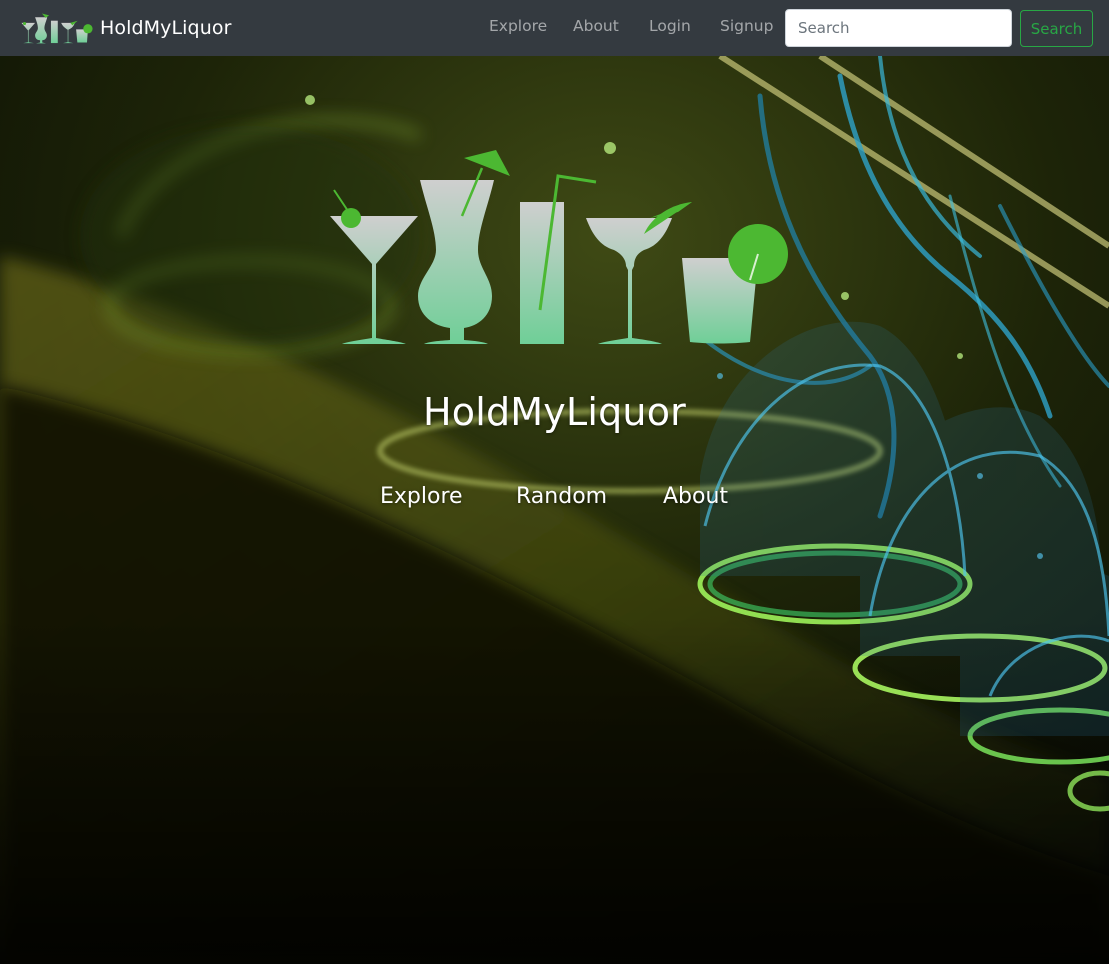 The image size is (1109, 964). I want to click on cocktail-glasses-logo, so click(559, 247).